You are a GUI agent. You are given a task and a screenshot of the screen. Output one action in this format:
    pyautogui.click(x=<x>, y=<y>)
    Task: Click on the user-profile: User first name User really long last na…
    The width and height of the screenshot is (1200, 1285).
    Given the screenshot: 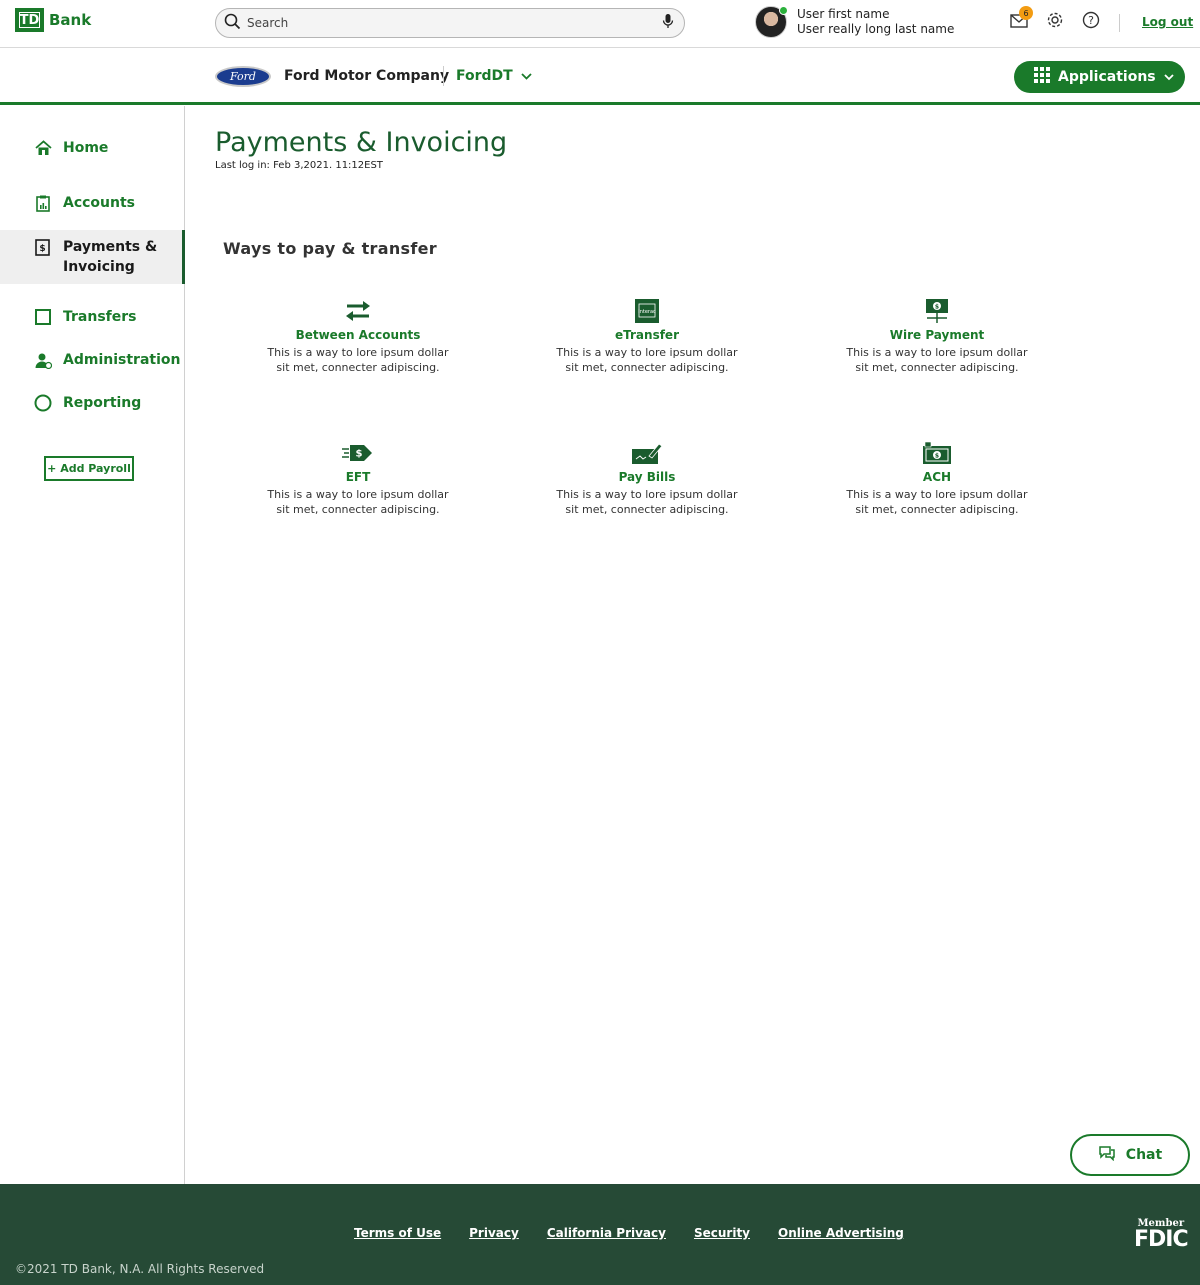 What is the action you would take?
    pyautogui.click(x=854, y=22)
    